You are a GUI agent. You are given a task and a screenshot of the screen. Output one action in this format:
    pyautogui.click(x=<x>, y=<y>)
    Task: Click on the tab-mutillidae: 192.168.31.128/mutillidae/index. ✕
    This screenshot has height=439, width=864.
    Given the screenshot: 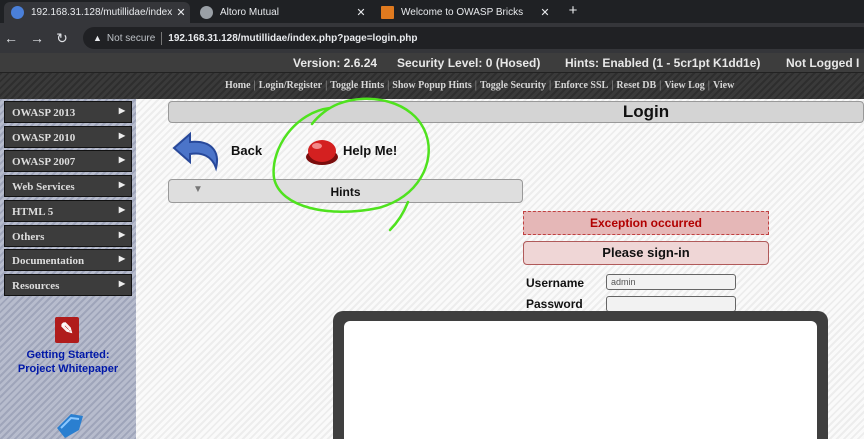 What is the action you would take?
    pyautogui.click(x=97, y=12)
    